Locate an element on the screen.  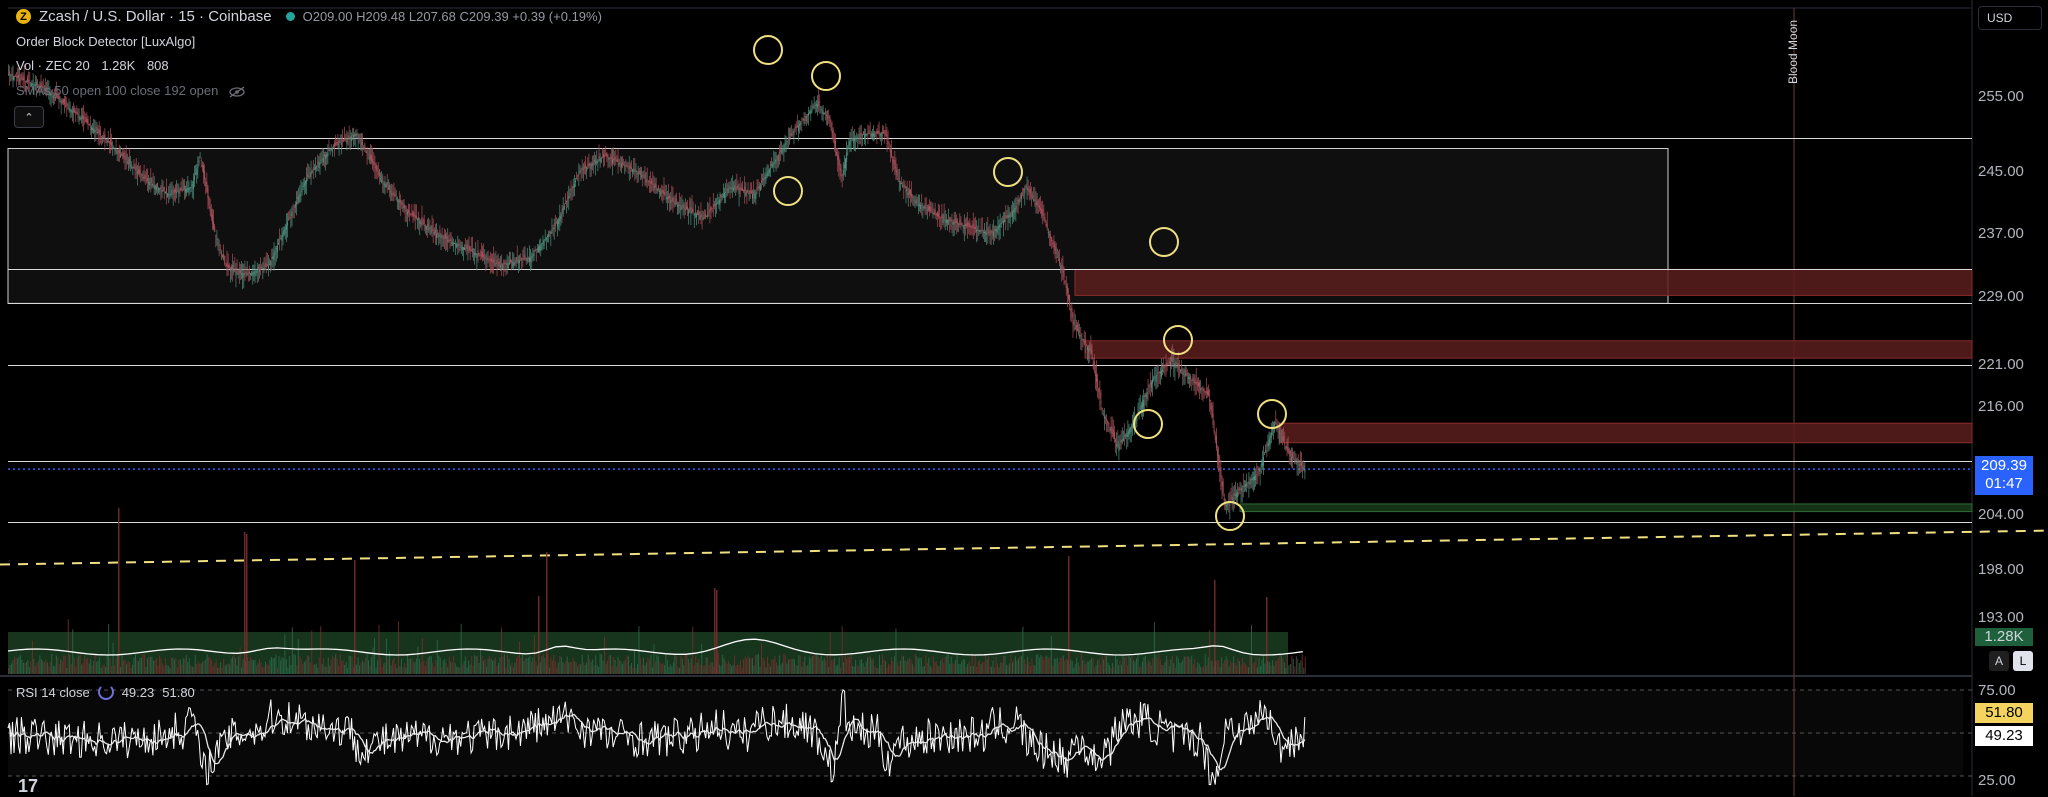
sma-indicator: SMAs 50 open 100 close 192 open is located at coordinates (131, 90).